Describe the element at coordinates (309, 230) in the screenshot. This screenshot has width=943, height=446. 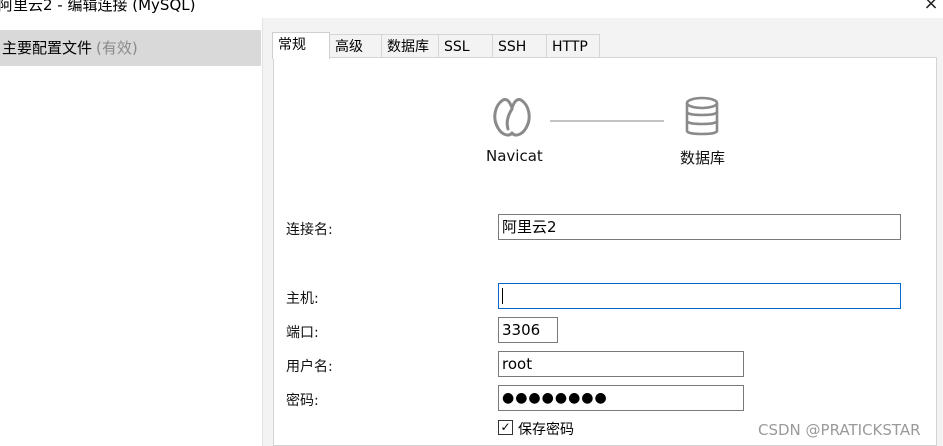
I see `connection-name-label: 连接名:` at that location.